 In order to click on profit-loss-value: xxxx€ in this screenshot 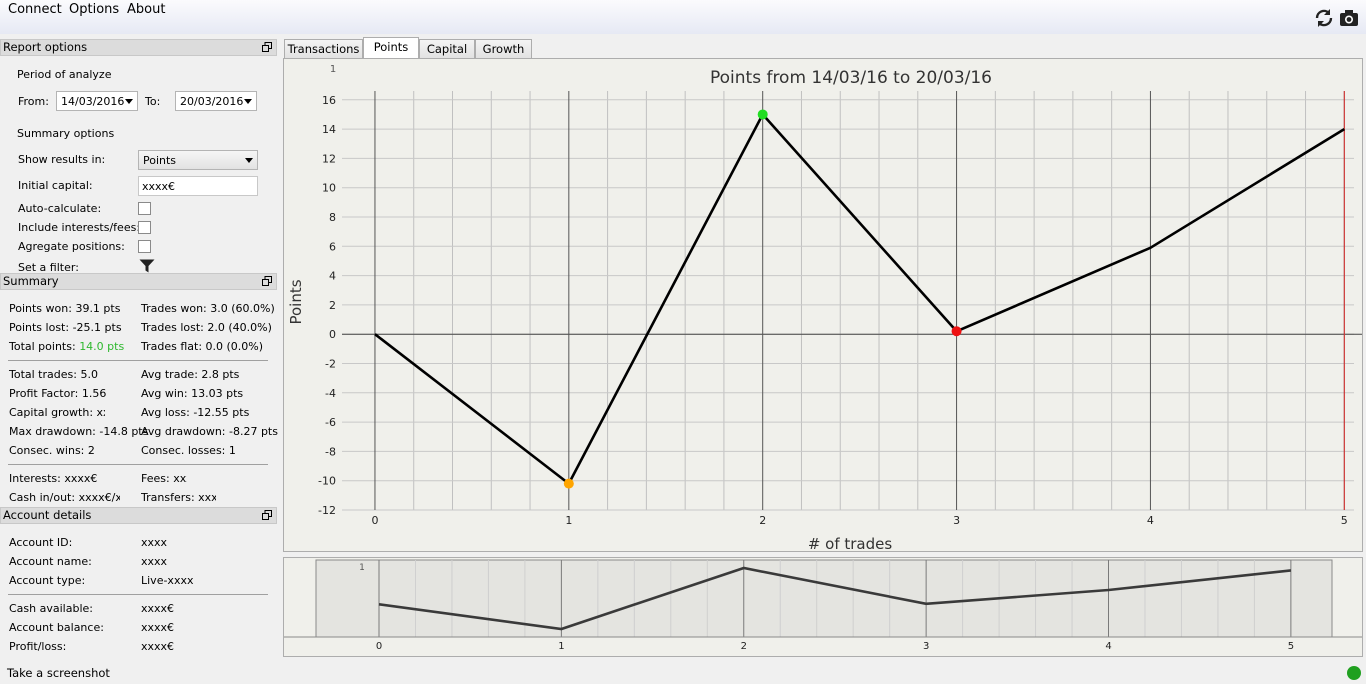, I will do `click(158, 646)`.